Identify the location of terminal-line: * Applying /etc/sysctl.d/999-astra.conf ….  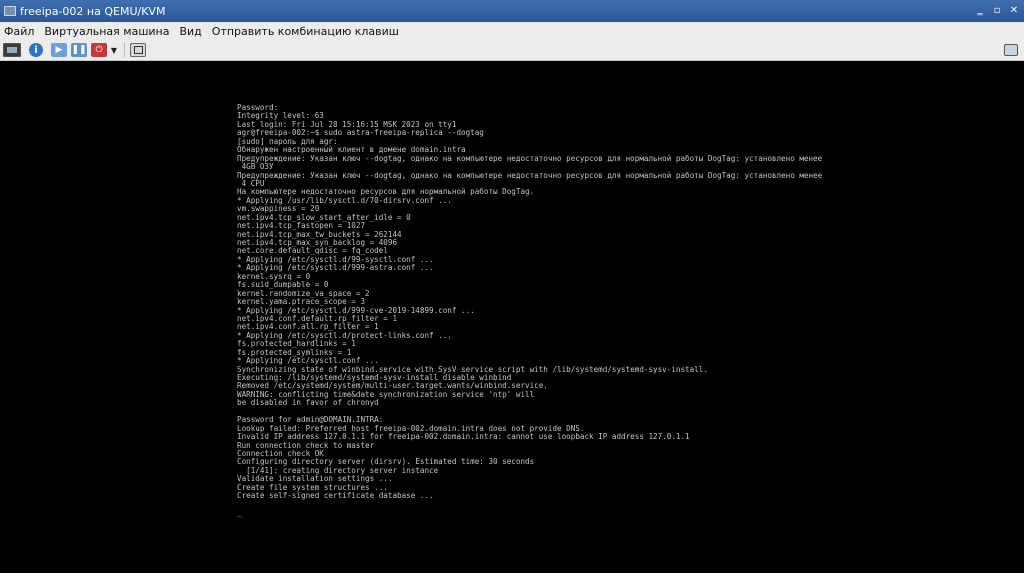
(335, 268).